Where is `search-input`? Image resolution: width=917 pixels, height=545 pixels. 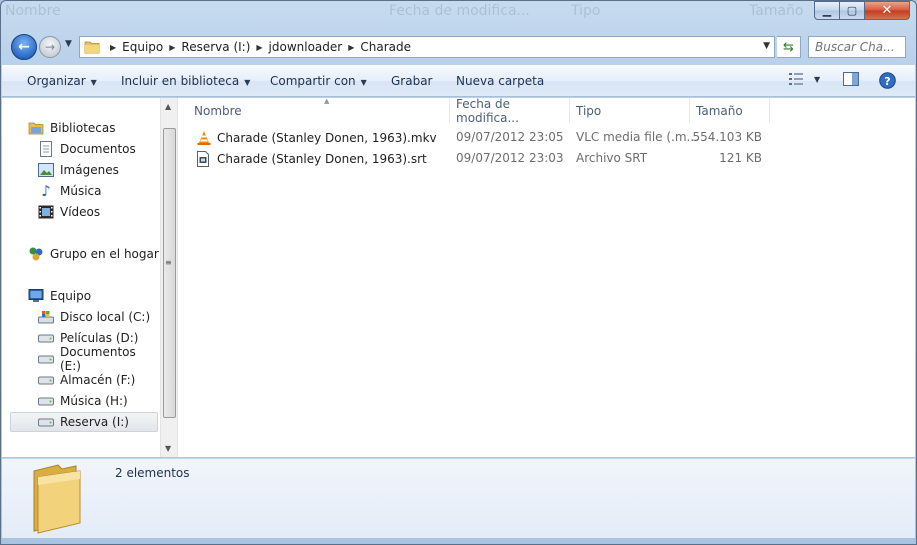
search-input is located at coordinates (860, 47).